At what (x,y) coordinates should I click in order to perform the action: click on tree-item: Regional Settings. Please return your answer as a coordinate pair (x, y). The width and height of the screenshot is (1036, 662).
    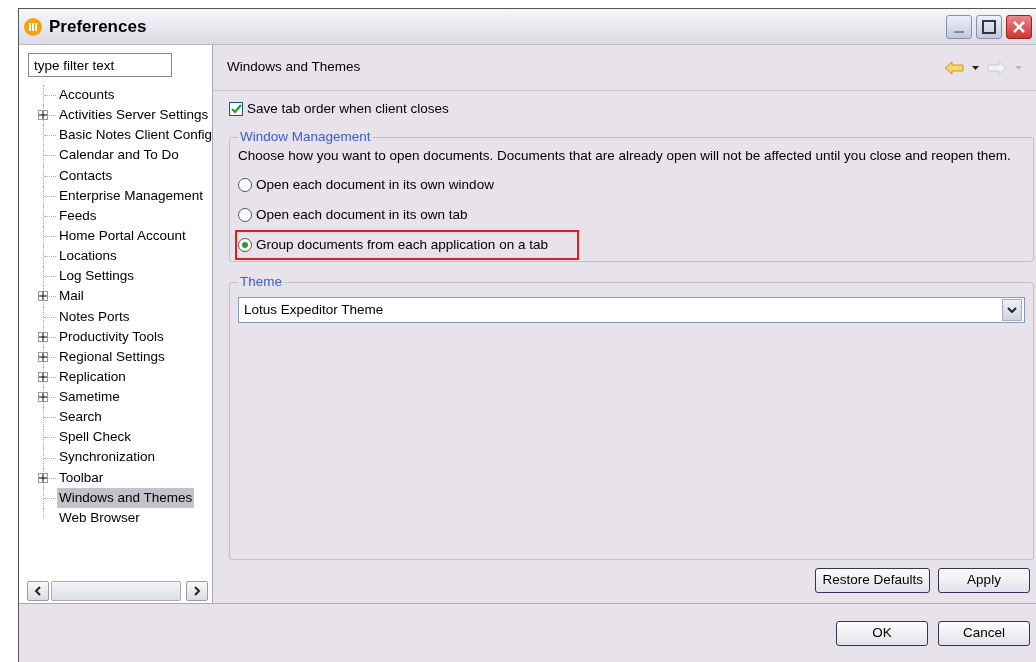
    Looking at the image, I should click on (112, 357).